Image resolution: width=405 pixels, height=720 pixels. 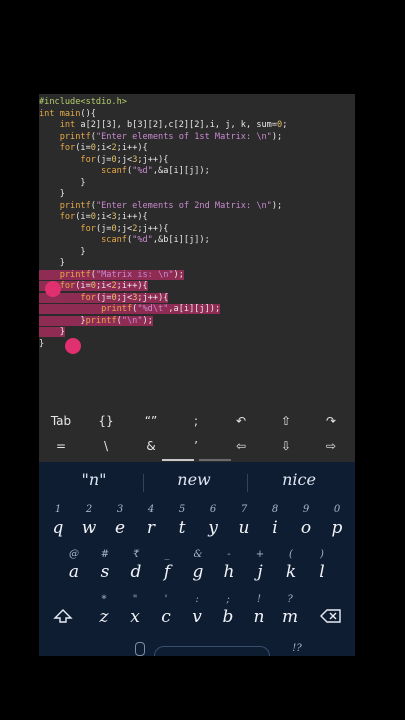 I want to click on code-token: "\n", so click(x=132, y=320).